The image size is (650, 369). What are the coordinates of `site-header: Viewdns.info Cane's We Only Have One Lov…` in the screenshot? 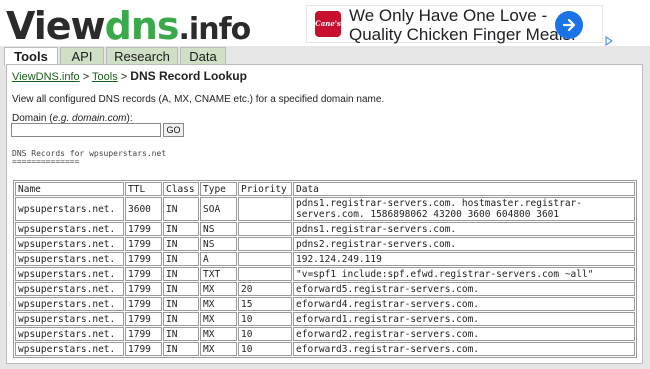 It's located at (325, 24).